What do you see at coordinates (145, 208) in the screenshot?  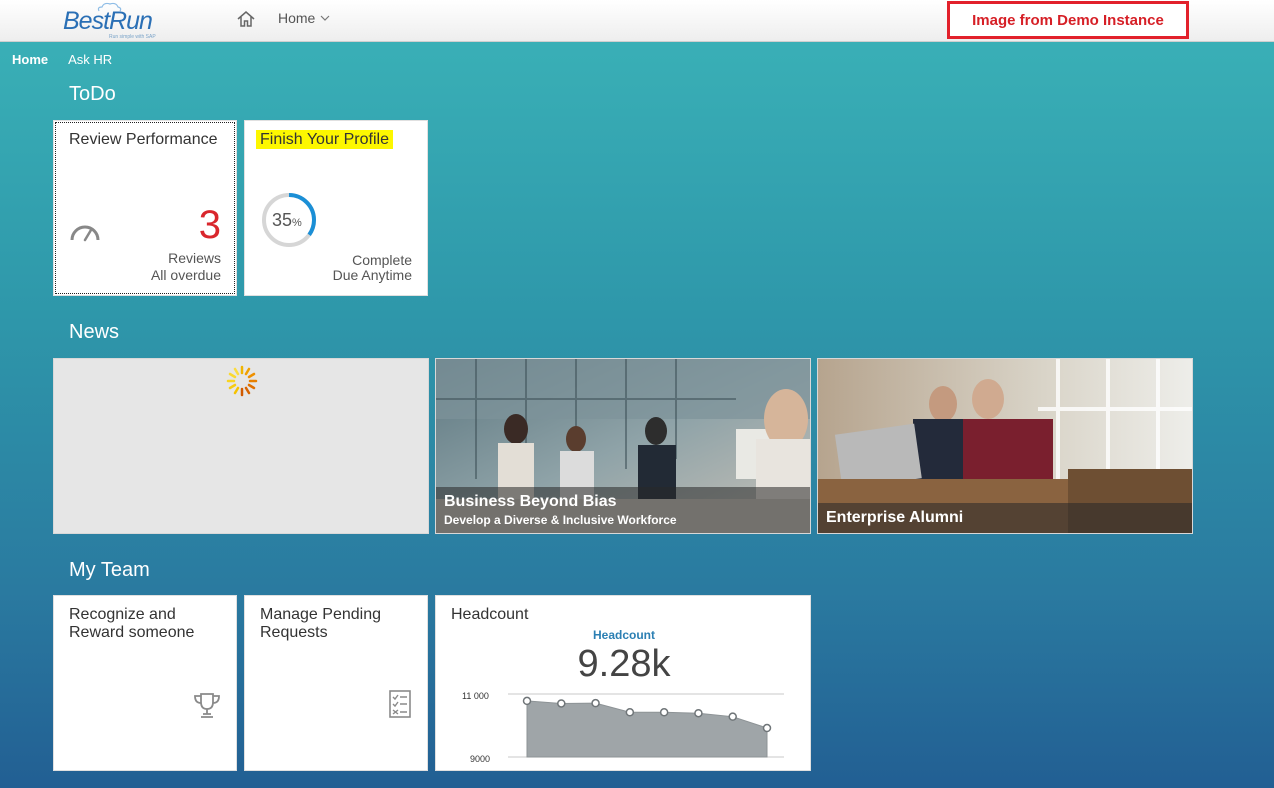 I see `review-performance-tile: Review Performance 3 Reviews All overdue` at bounding box center [145, 208].